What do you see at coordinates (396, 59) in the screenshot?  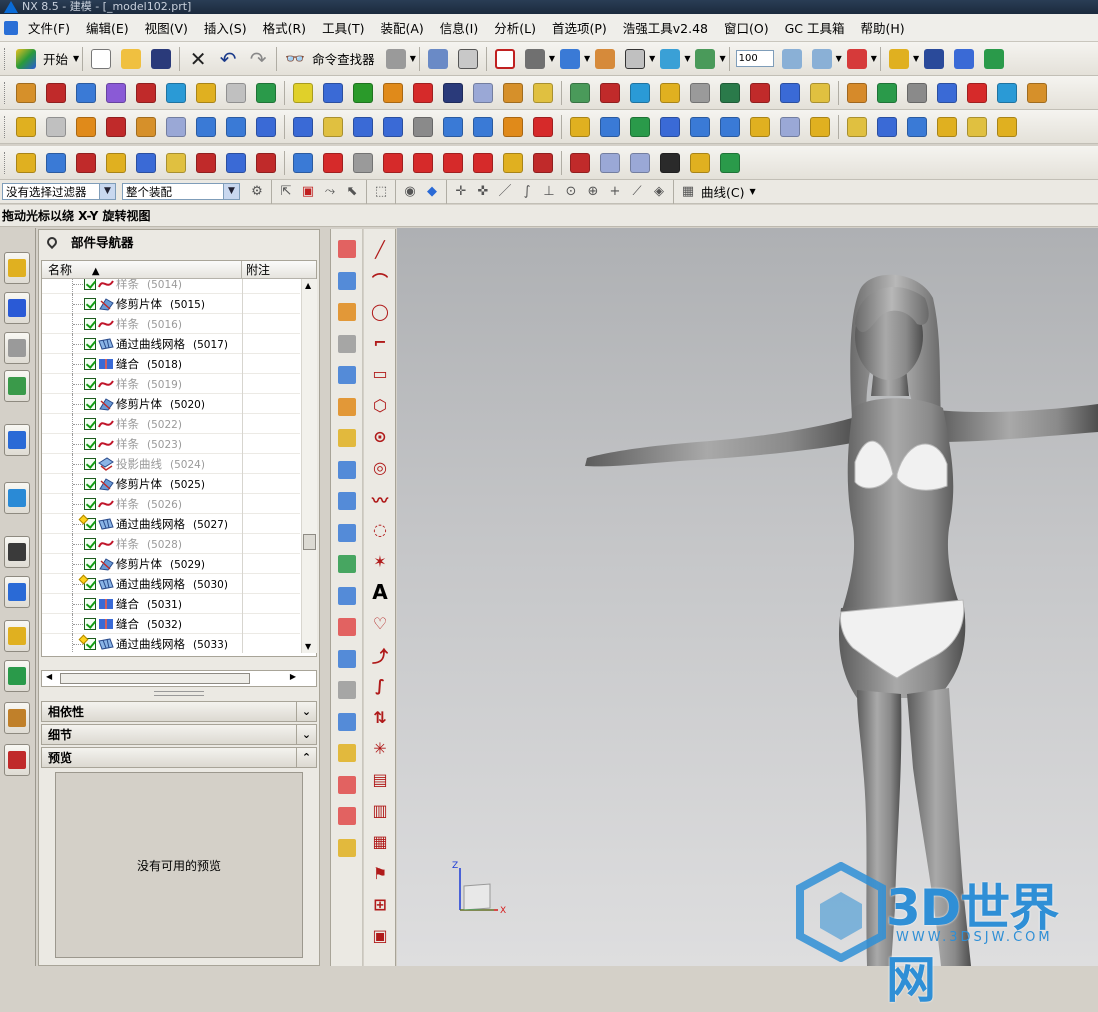 I see `tools-icon` at bounding box center [396, 59].